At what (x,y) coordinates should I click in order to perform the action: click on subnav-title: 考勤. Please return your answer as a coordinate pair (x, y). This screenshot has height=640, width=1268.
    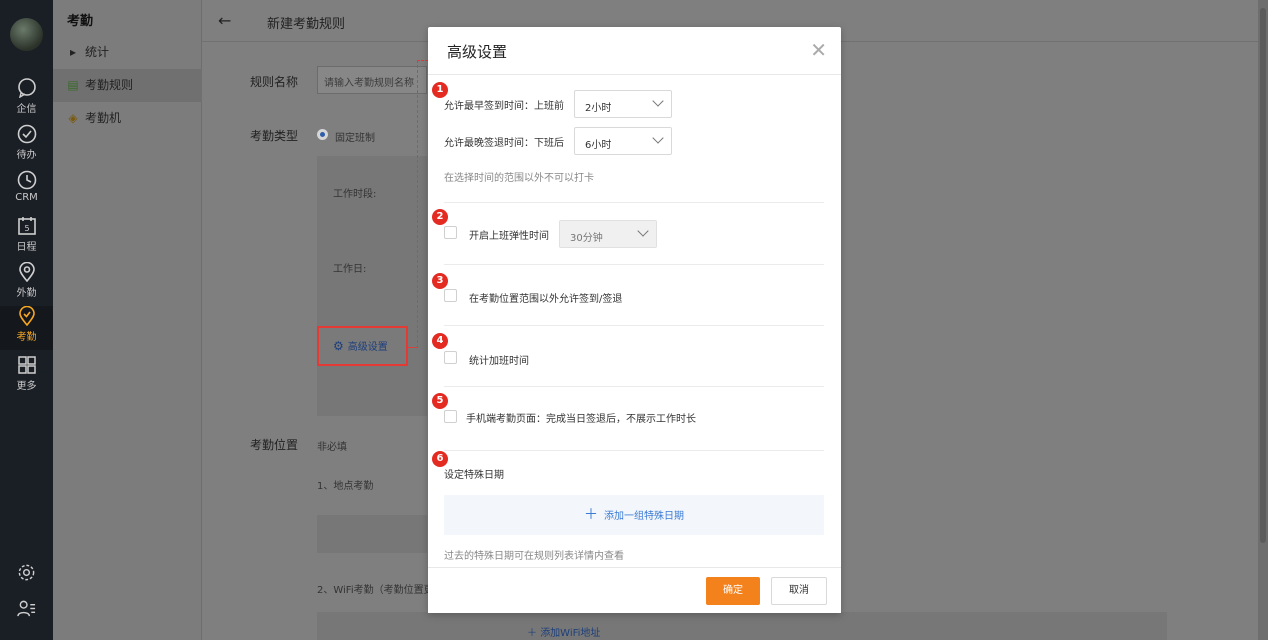
    Looking at the image, I should click on (80, 21).